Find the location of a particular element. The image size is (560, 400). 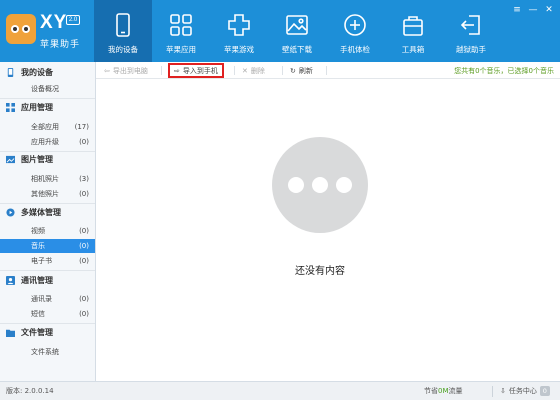

main-nav: 我的设备 苹果应用 苹果游戏 壁纸下载 手机体检 工具箱 越狱助手 is located at coordinates (297, 31).